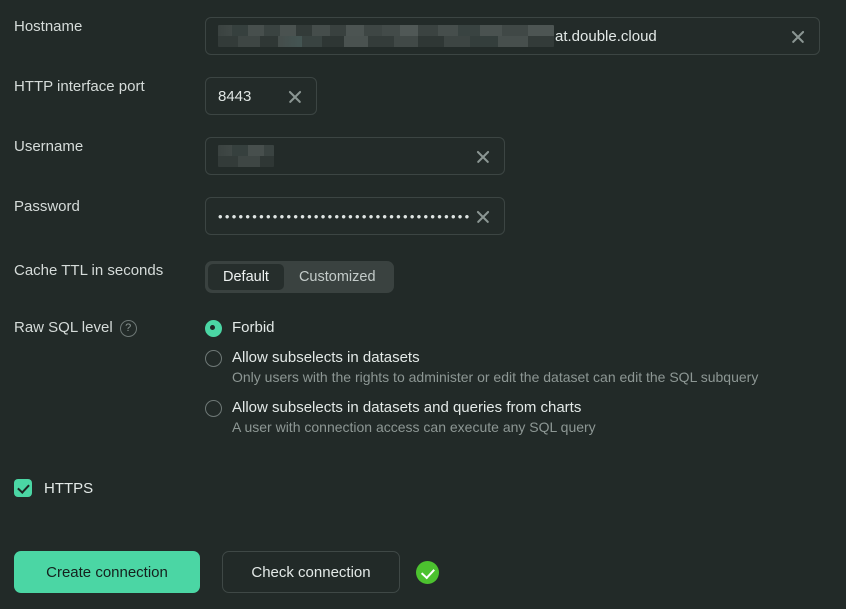 This screenshot has height=609, width=846. Describe the element at coordinates (213, 358) in the screenshot. I see `radio-indicator-subselects-datasets` at that location.